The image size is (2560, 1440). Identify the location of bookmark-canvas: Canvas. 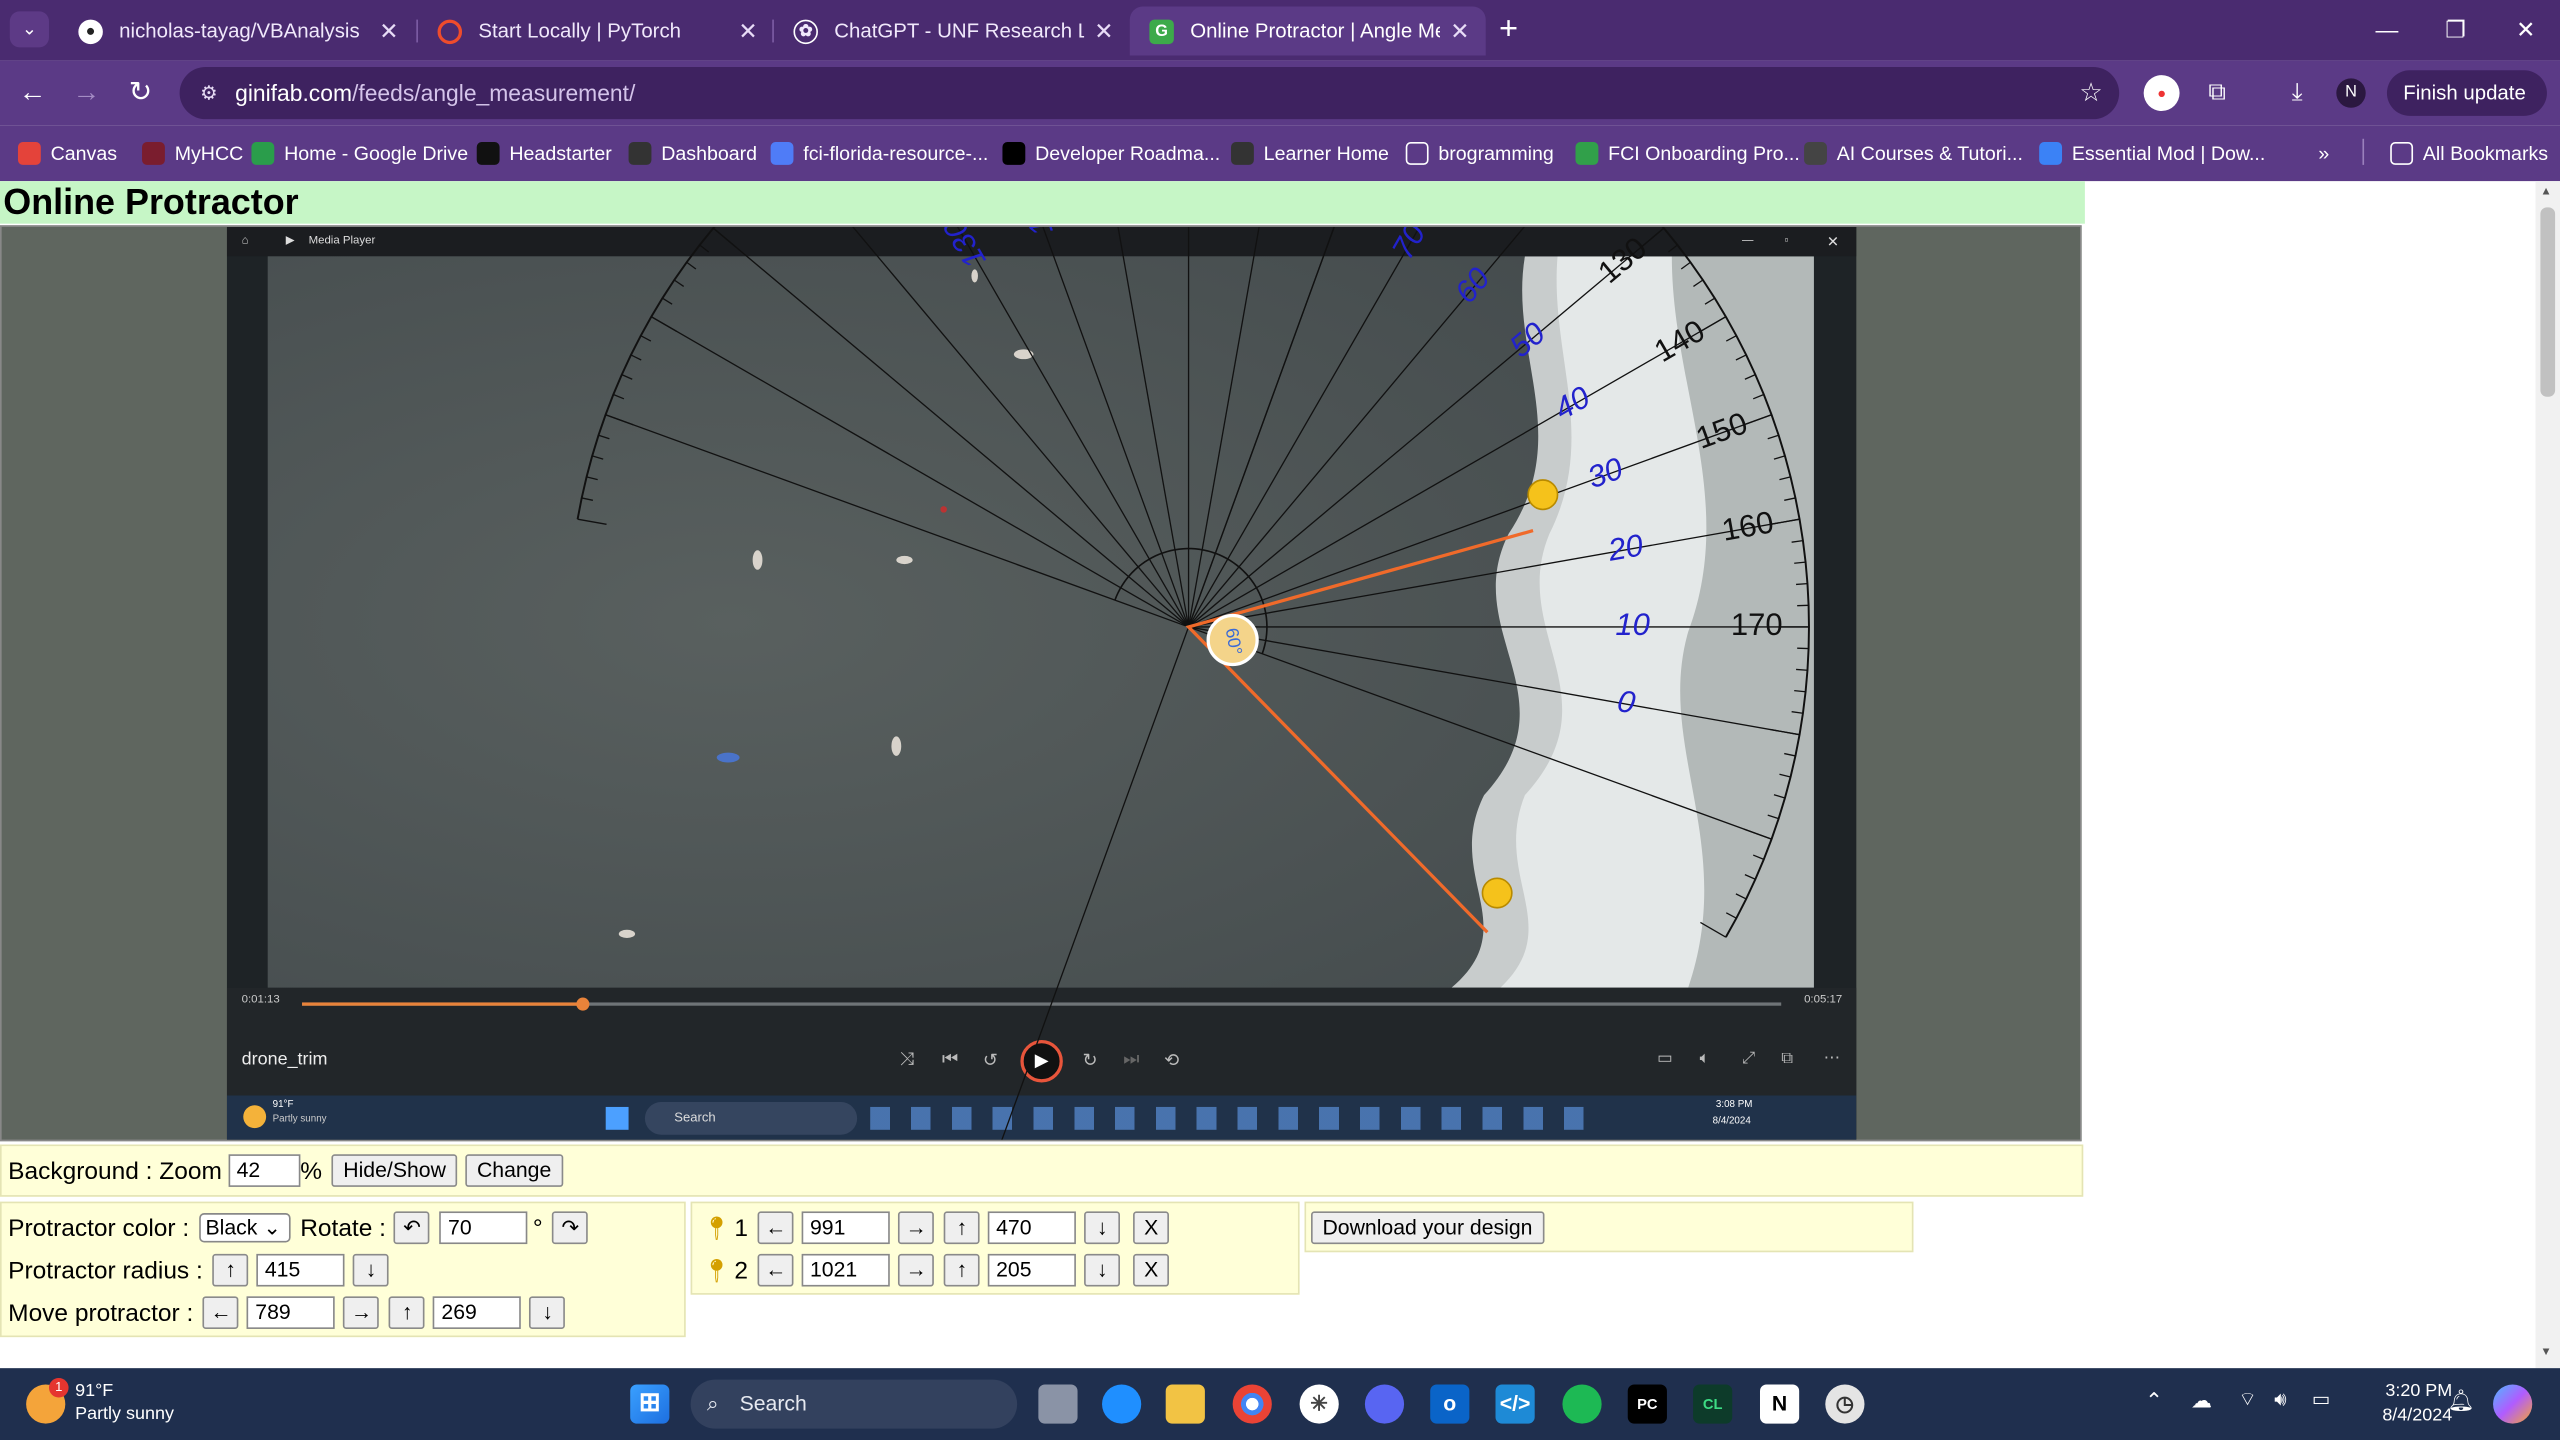
(67, 153).